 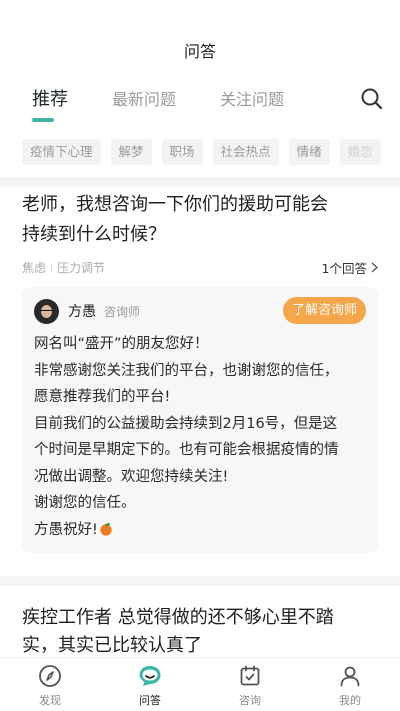 I want to click on person-icon, so click(x=350, y=676).